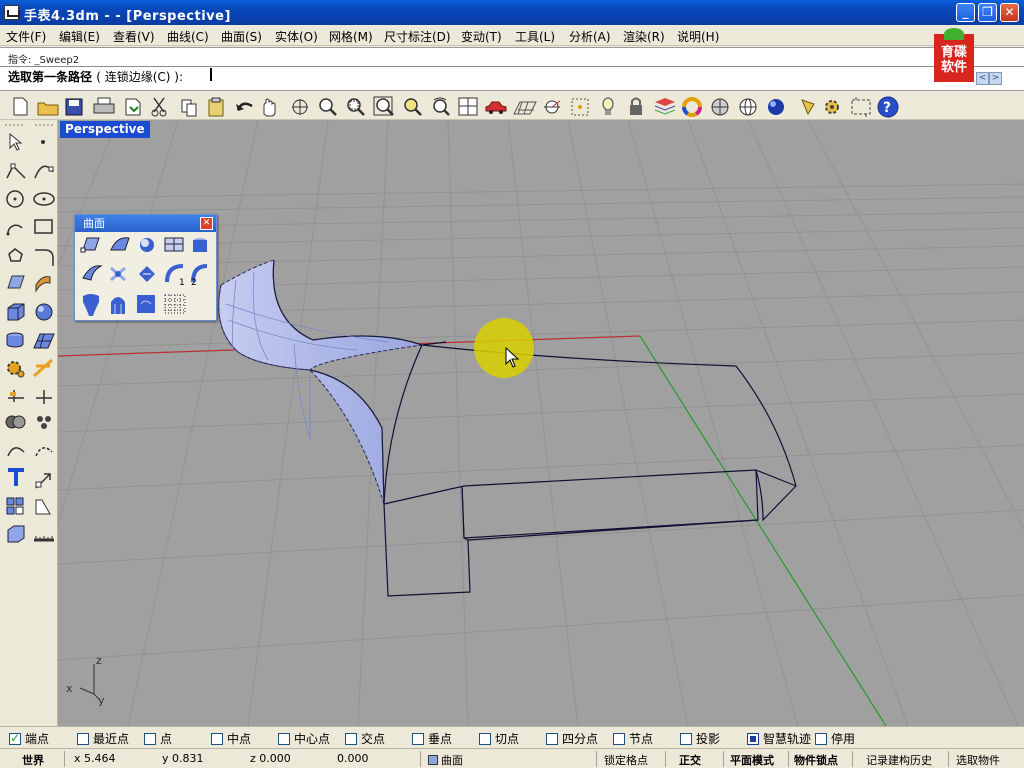 The width and height of the screenshot is (1024, 768). What do you see at coordinates (899, 760) in the screenshot?
I see `status-record-history: 记录建构历史` at bounding box center [899, 760].